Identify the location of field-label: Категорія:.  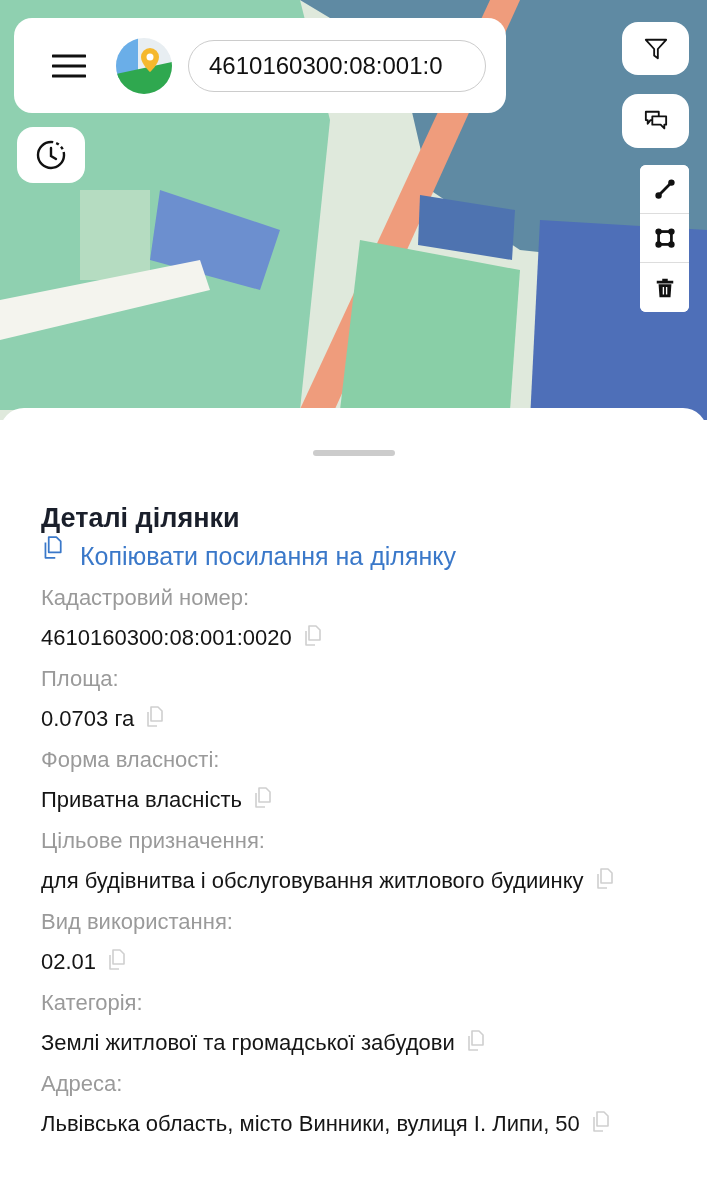
(92, 1003).